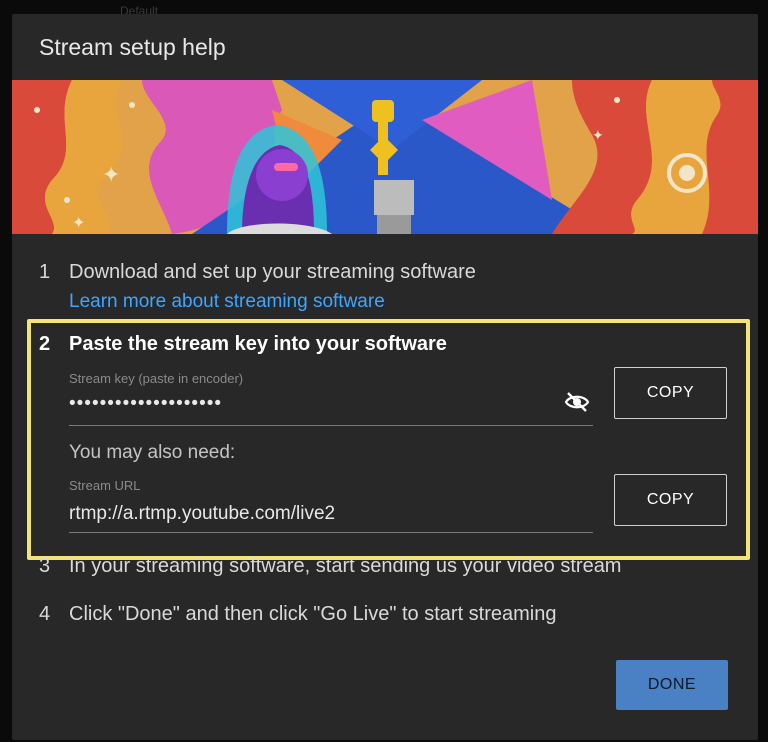  Describe the element at coordinates (577, 402) in the screenshot. I see `visibility-off-icon` at that location.